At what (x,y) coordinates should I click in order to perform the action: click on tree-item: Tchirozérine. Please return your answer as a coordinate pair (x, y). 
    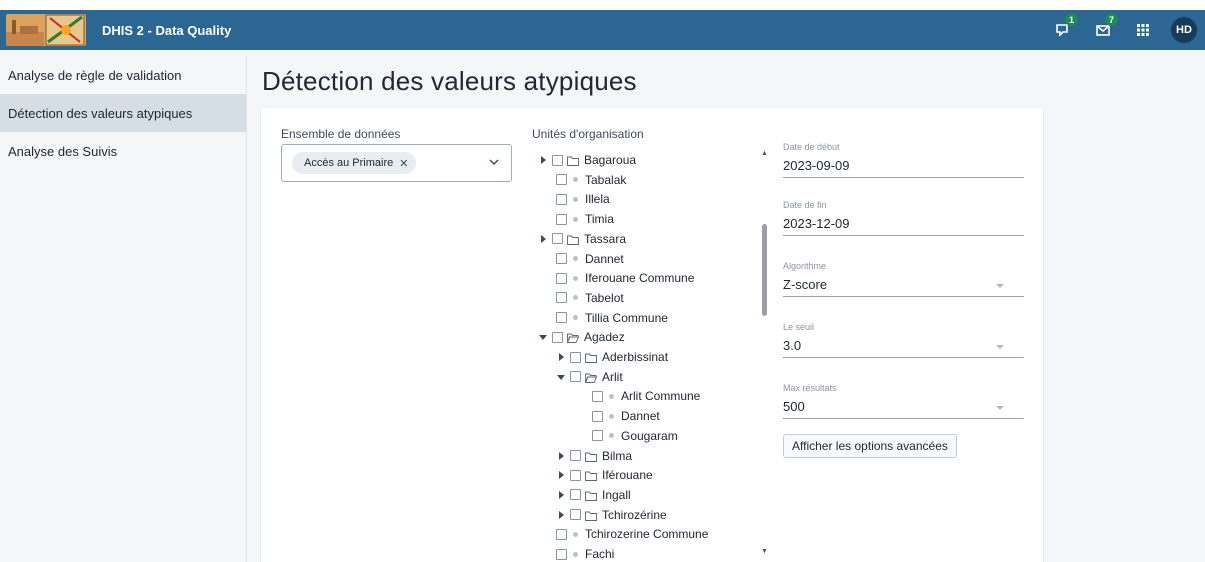
    Looking at the image, I should click on (611, 515).